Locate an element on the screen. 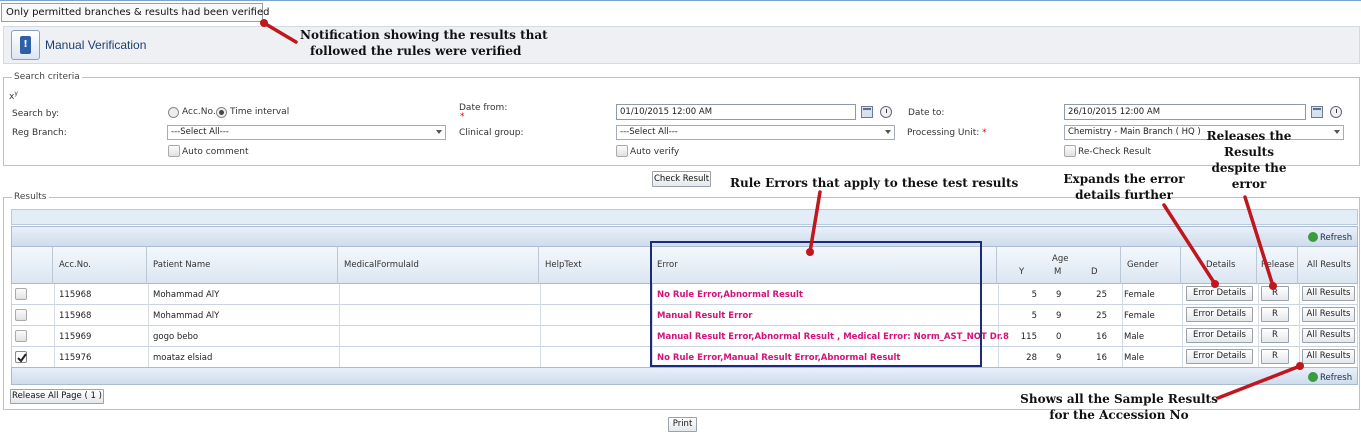  annotation-arrow-release is located at coordinates (1259, 241).